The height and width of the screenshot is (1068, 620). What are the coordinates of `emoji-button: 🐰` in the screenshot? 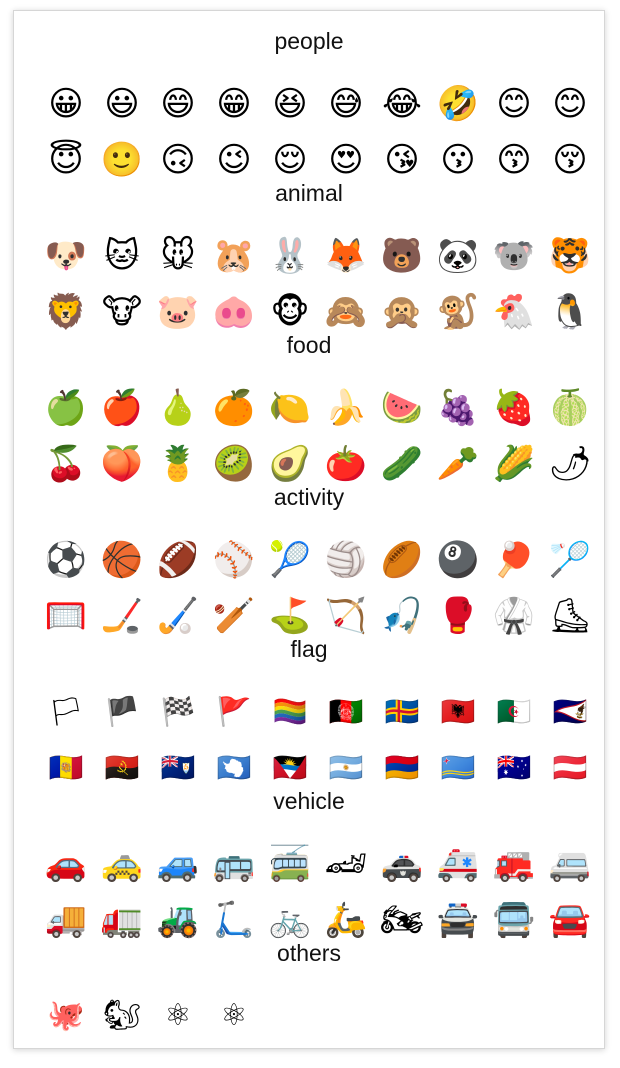 It's located at (290, 256).